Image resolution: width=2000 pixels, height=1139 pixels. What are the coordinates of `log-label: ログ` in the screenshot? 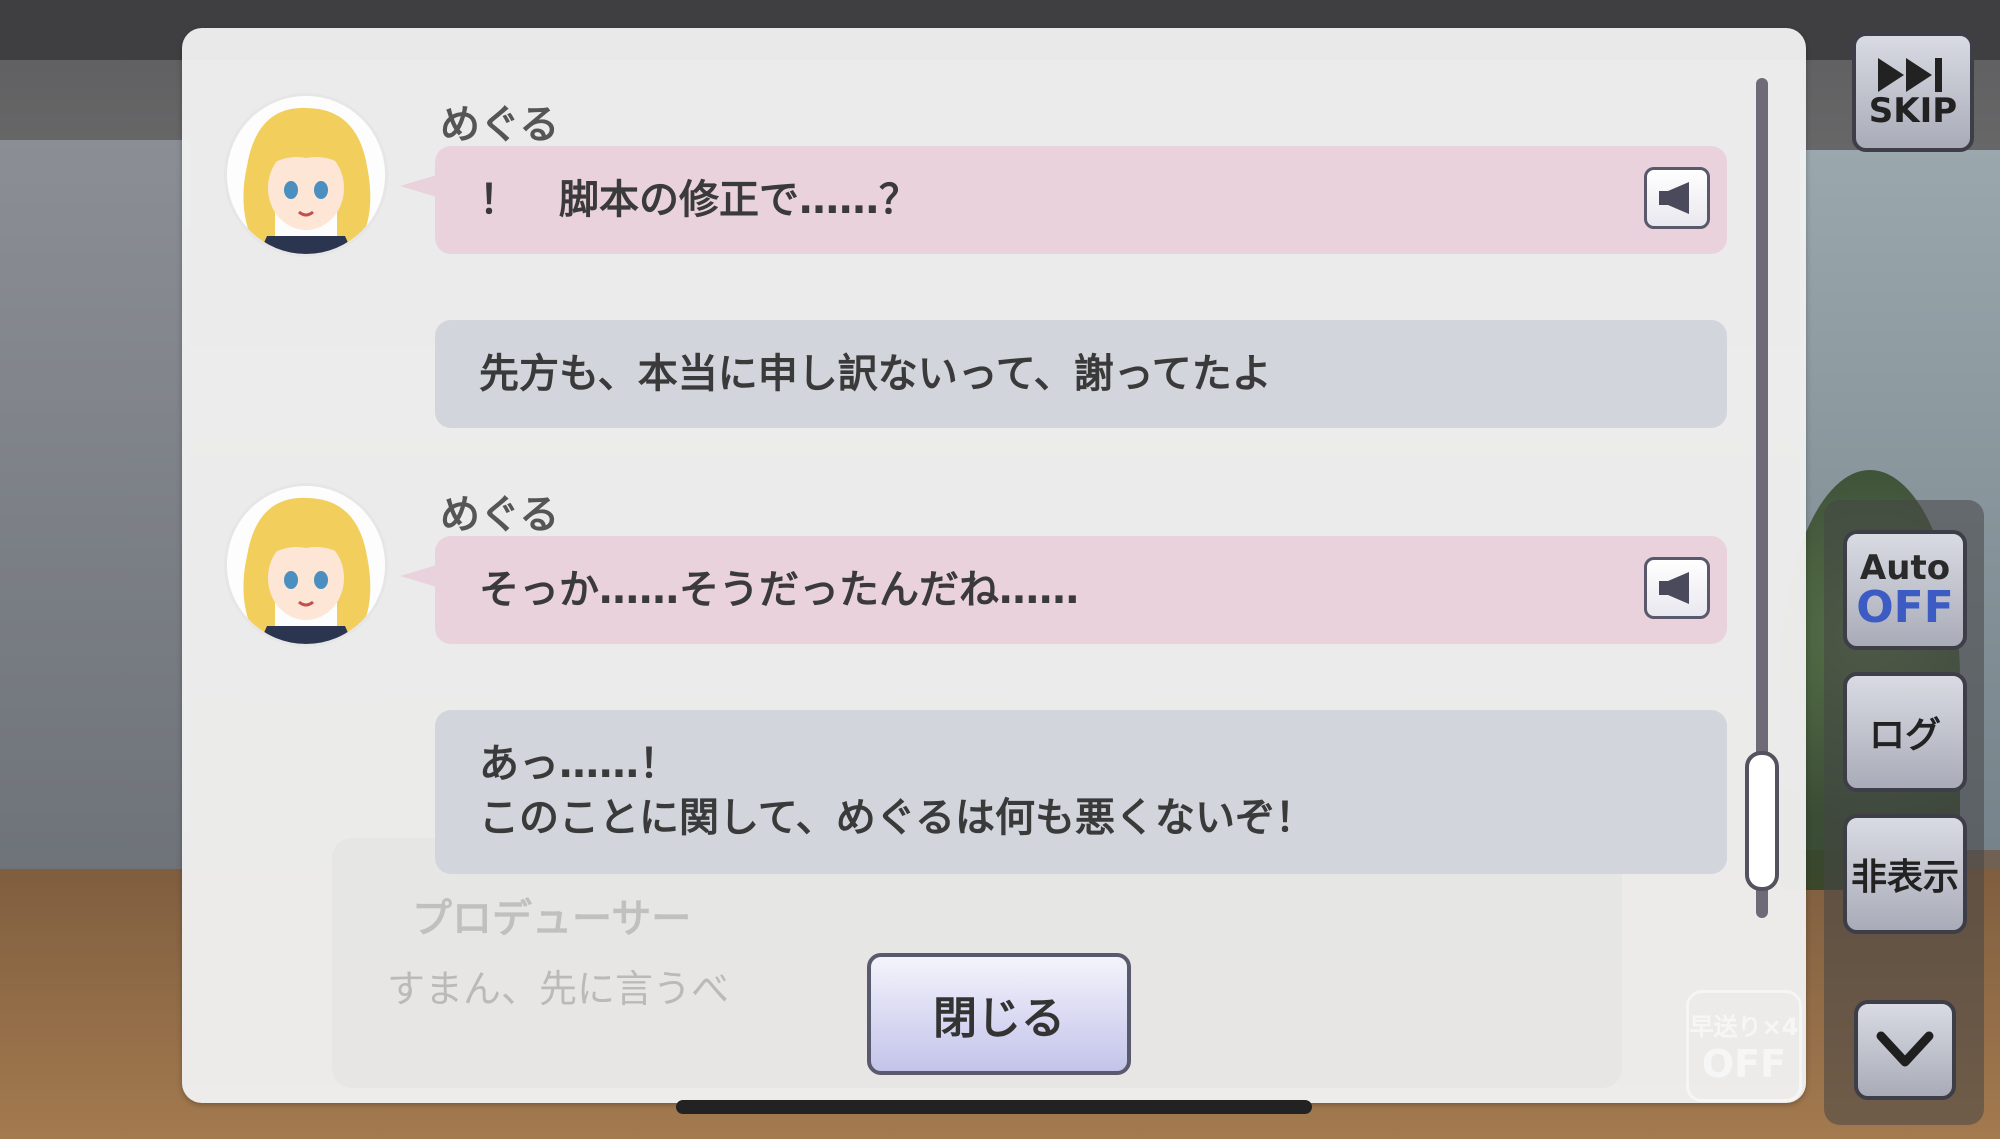 It's located at (1904, 735).